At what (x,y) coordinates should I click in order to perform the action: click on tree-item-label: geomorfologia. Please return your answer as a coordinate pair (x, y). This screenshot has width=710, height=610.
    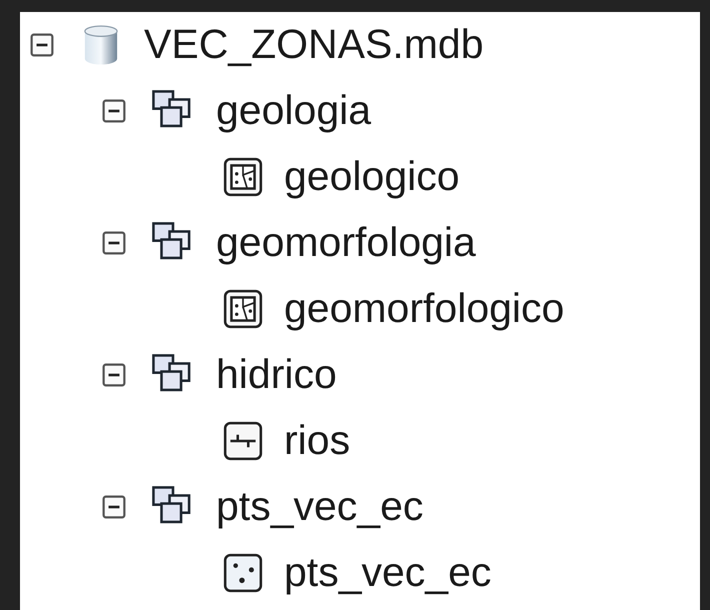
    Looking at the image, I should click on (346, 243).